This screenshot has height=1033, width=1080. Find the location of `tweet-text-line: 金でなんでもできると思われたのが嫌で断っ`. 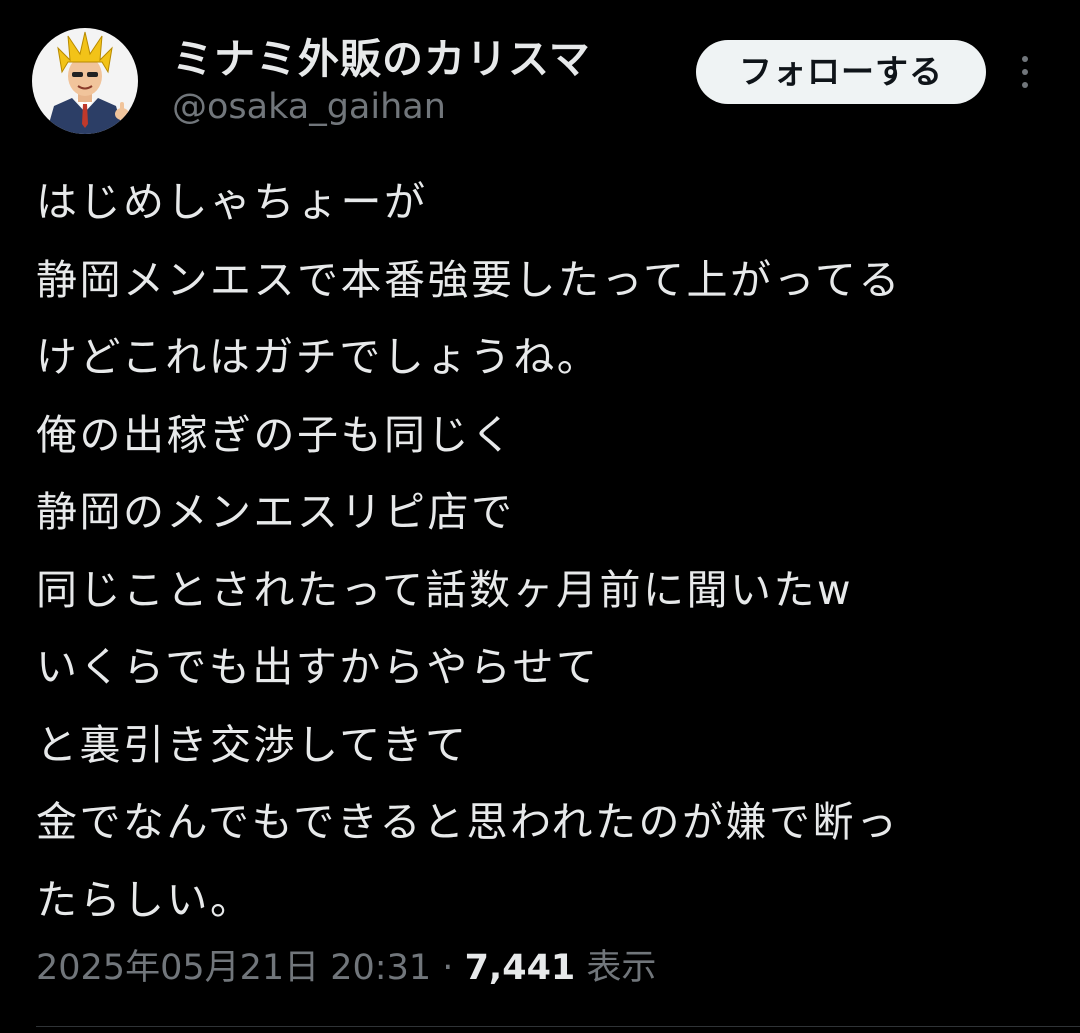

tweet-text-line: 金でなんでもできると思われたのが嫌で断っ is located at coordinates (468, 822).